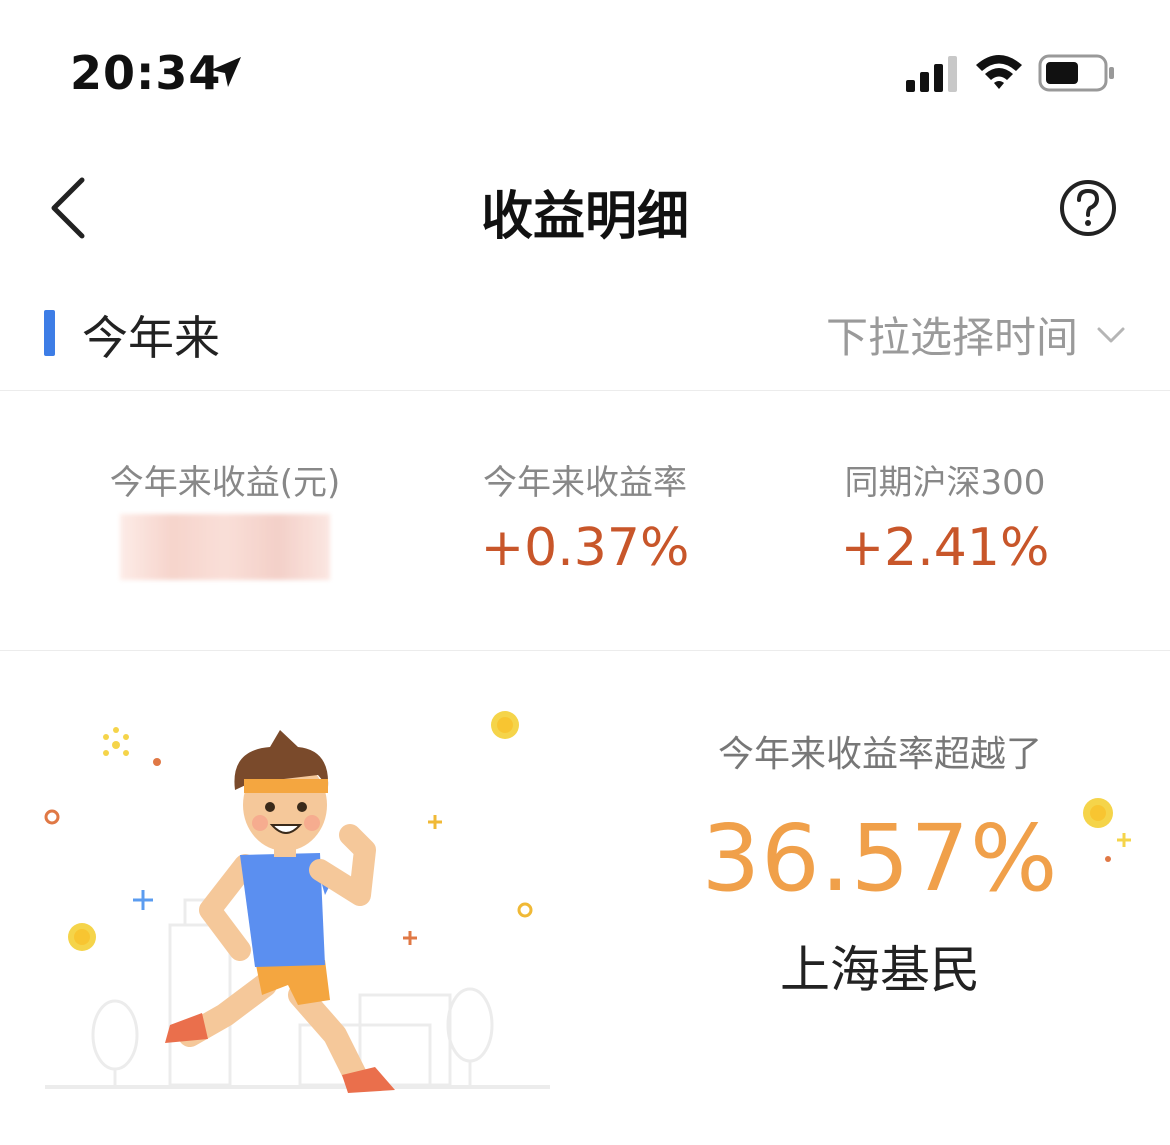 The width and height of the screenshot is (1170, 1145). What do you see at coordinates (225, 547) in the screenshot?
I see `hidden-earnings-value` at bounding box center [225, 547].